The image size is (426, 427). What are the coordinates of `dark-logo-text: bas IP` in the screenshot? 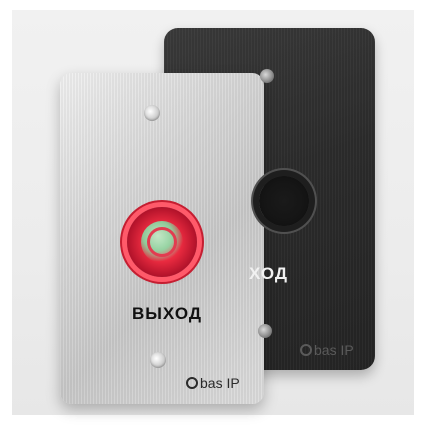 It's located at (334, 350).